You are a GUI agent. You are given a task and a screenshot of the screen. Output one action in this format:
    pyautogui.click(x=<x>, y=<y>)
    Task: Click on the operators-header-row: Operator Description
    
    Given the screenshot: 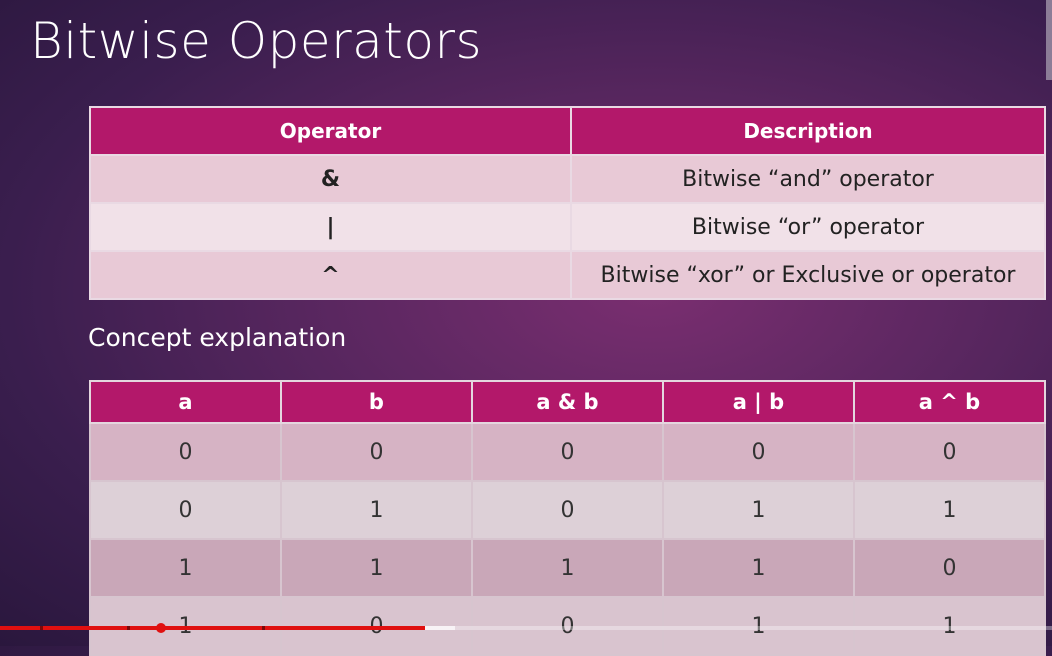 What is the action you would take?
    pyautogui.click(x=567, y=131)
    